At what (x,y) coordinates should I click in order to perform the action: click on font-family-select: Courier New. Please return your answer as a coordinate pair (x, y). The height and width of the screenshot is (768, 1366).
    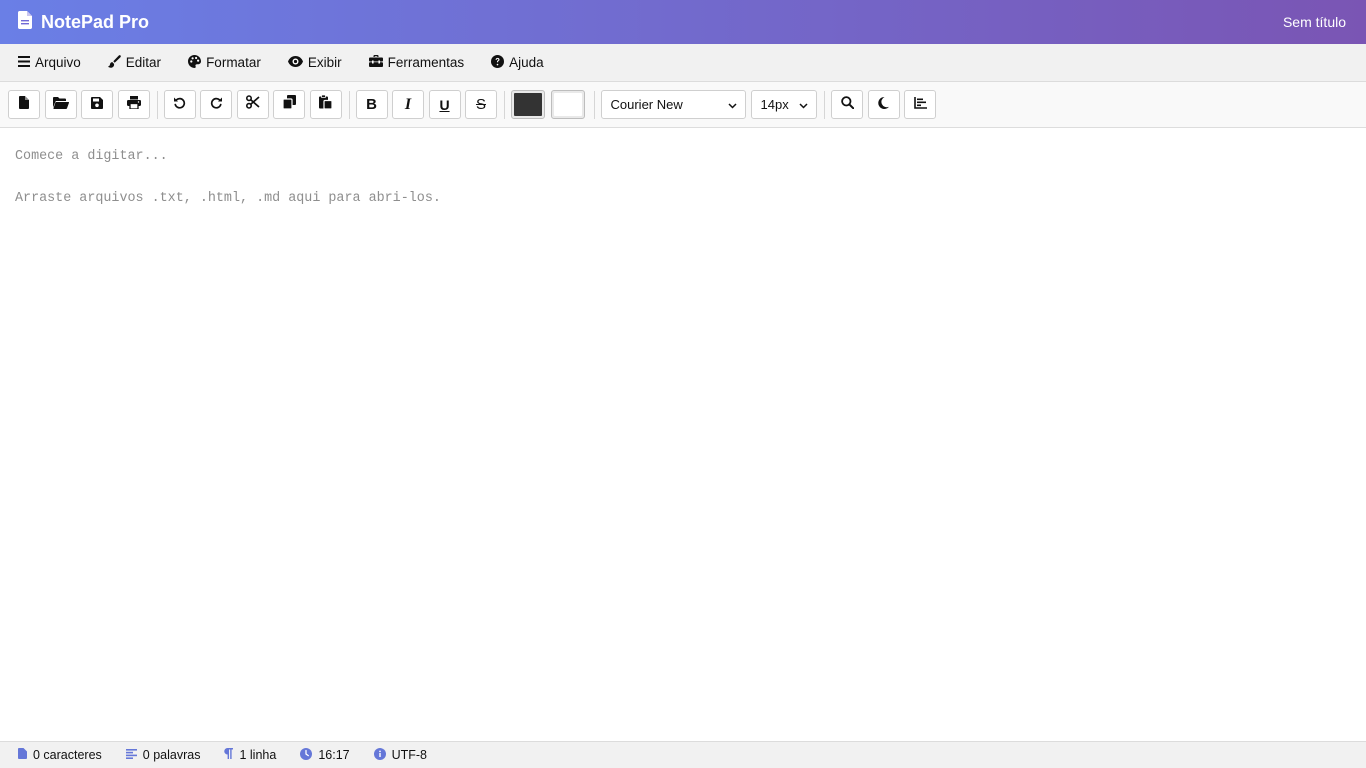
    Looking at the image, I should click on (673, 104).